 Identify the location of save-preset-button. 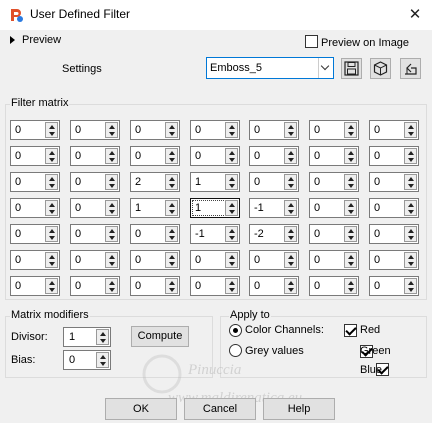
(351, 68).